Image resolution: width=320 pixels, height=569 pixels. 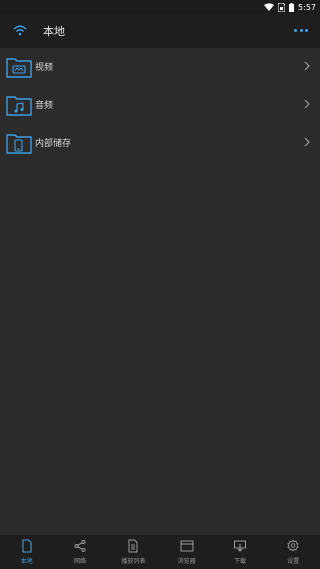 What do you see at coordinates (19, 144) in the screenshot?
I see `storage-folder-icon` at bounding box center [19, 144].